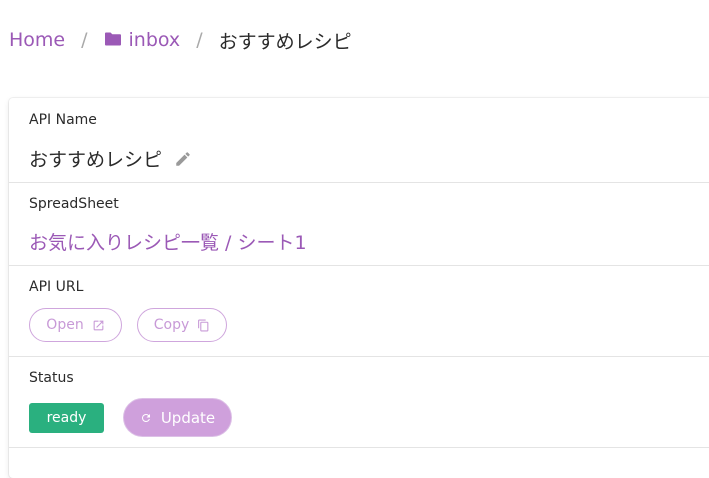 The width and height of the screenshot is (709, 478). I want to click on open-button: Open, so click(75, 325).